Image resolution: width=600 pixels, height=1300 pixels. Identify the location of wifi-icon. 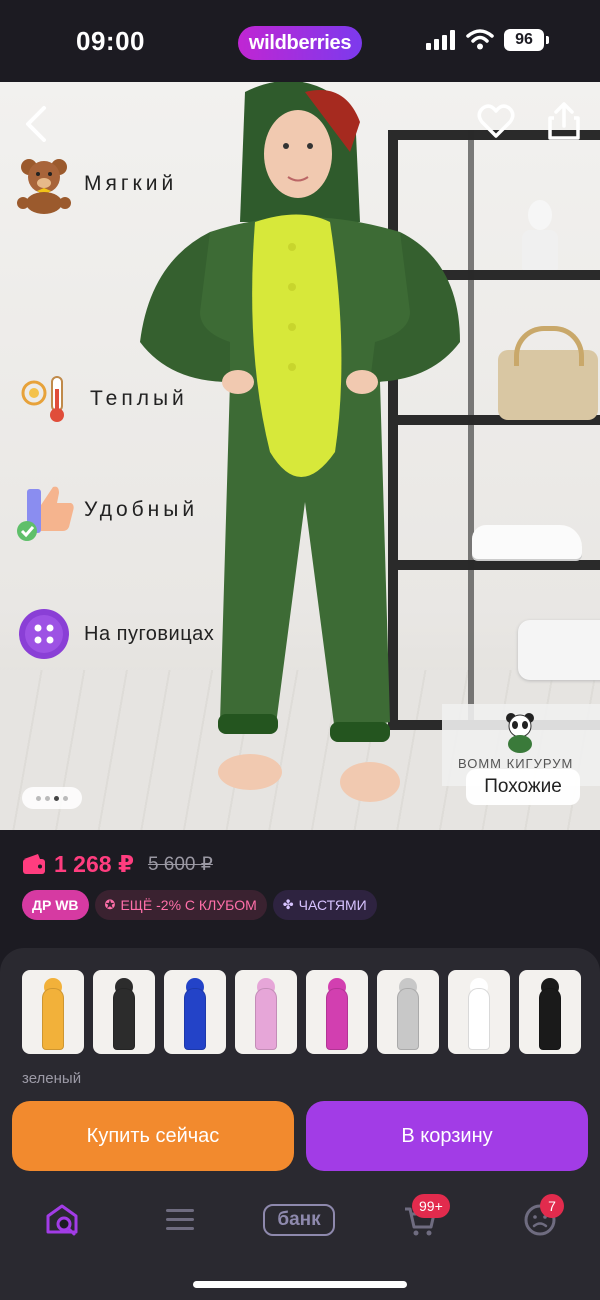
(480, 39).